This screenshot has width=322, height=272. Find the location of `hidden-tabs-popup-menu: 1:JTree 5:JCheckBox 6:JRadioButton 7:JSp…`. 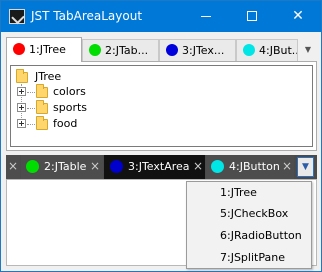

hidden-tabs-popup-menu: 1:JTree 5:JCheckBox 6:JRadioButton 7:JSp… is located at coordinates (249, 225).